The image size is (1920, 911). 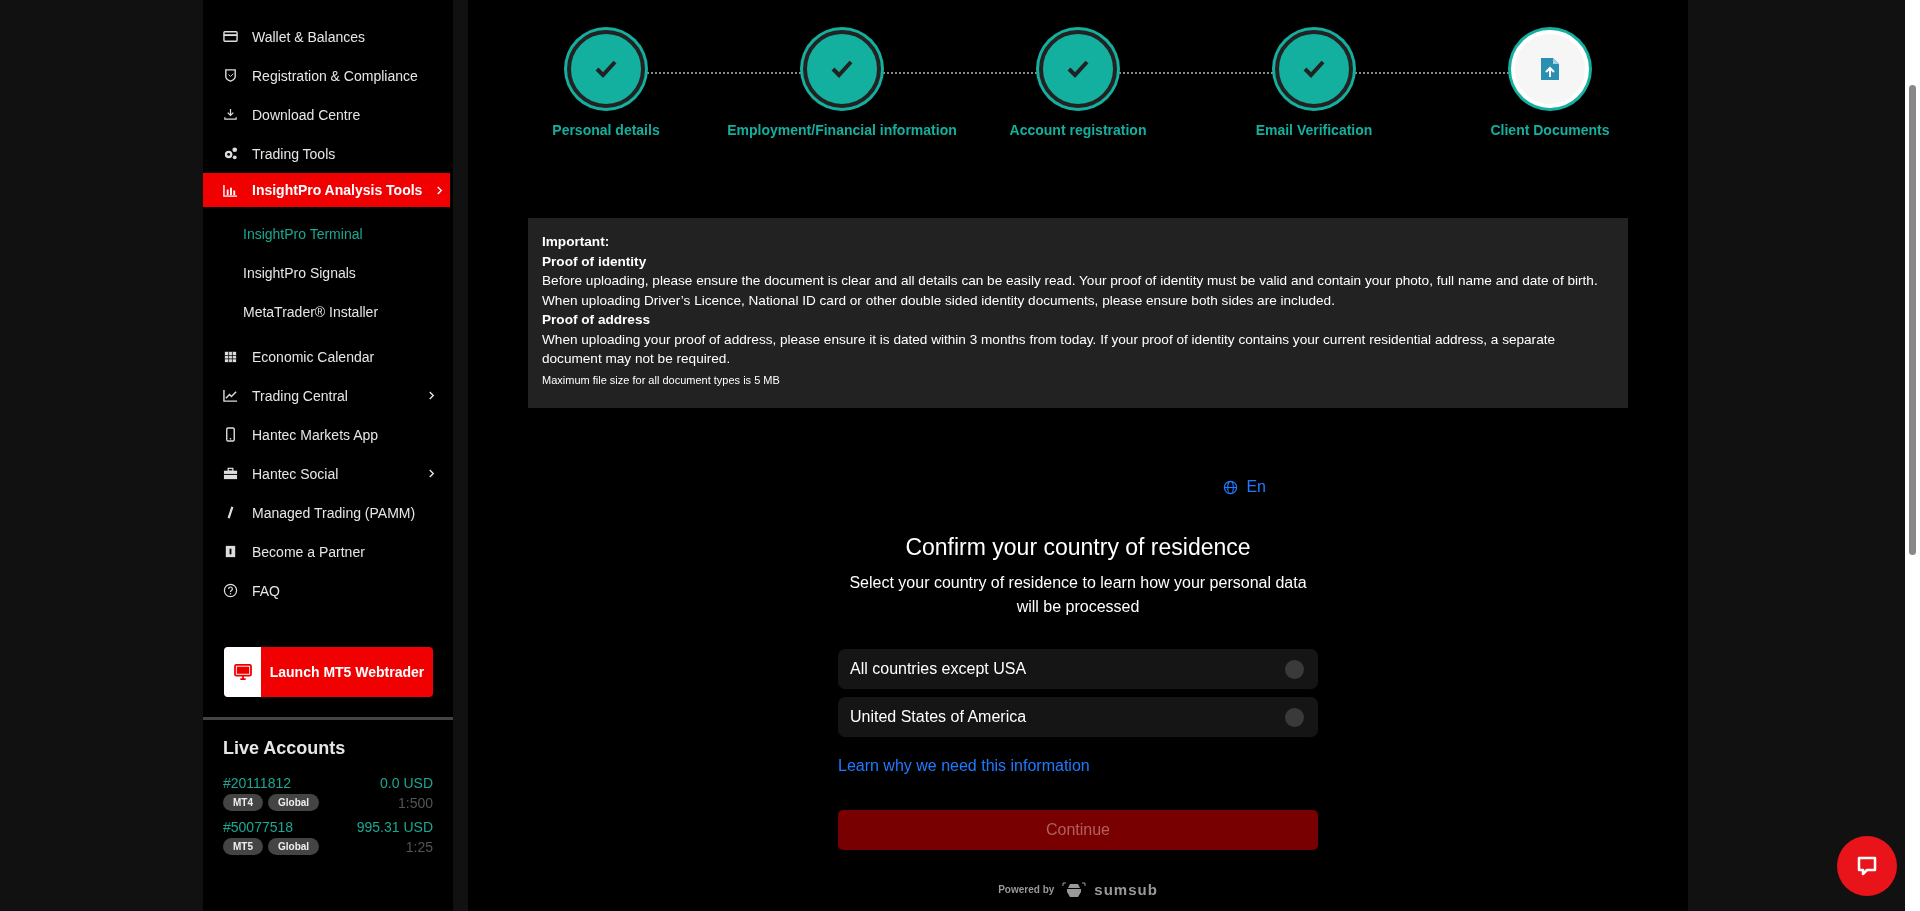 I want to click on shield-icon, so click(x=230, y=75).